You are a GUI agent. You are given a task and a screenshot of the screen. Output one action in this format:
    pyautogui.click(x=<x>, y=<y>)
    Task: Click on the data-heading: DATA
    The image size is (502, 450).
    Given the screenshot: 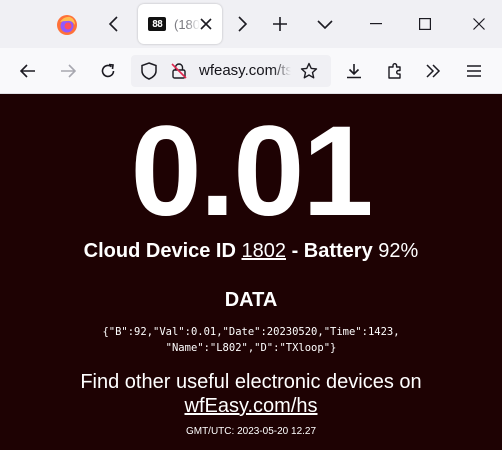 What is the action you would take?
    pyautogui.click(x=251, y=300)
    